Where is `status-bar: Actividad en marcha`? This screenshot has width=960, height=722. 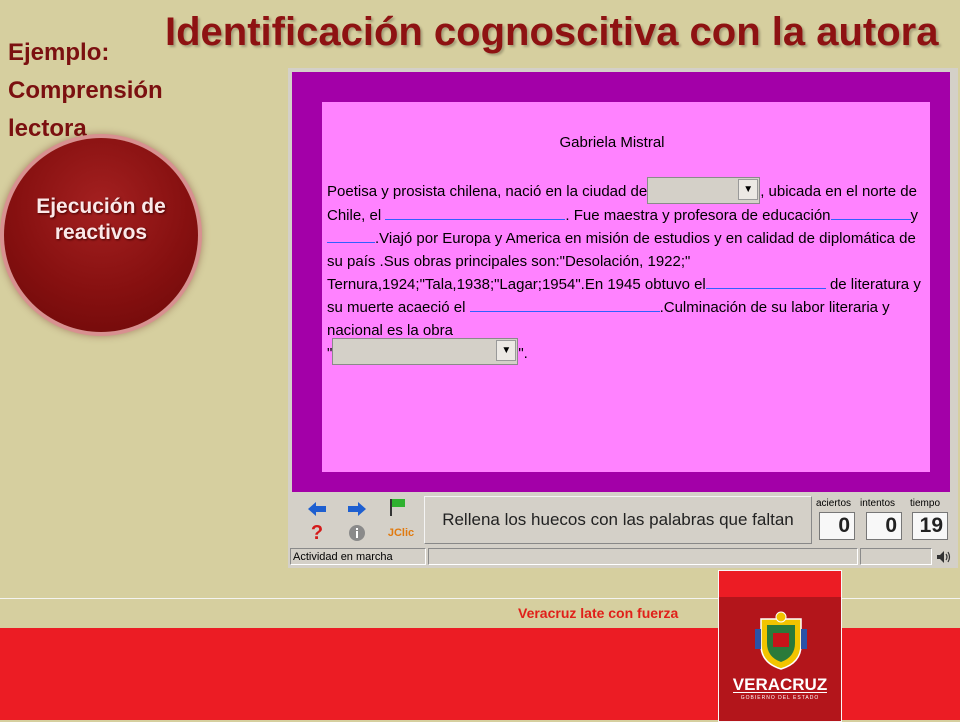
status-bar: Actividad en marcha is located at coordinates (623, 557).